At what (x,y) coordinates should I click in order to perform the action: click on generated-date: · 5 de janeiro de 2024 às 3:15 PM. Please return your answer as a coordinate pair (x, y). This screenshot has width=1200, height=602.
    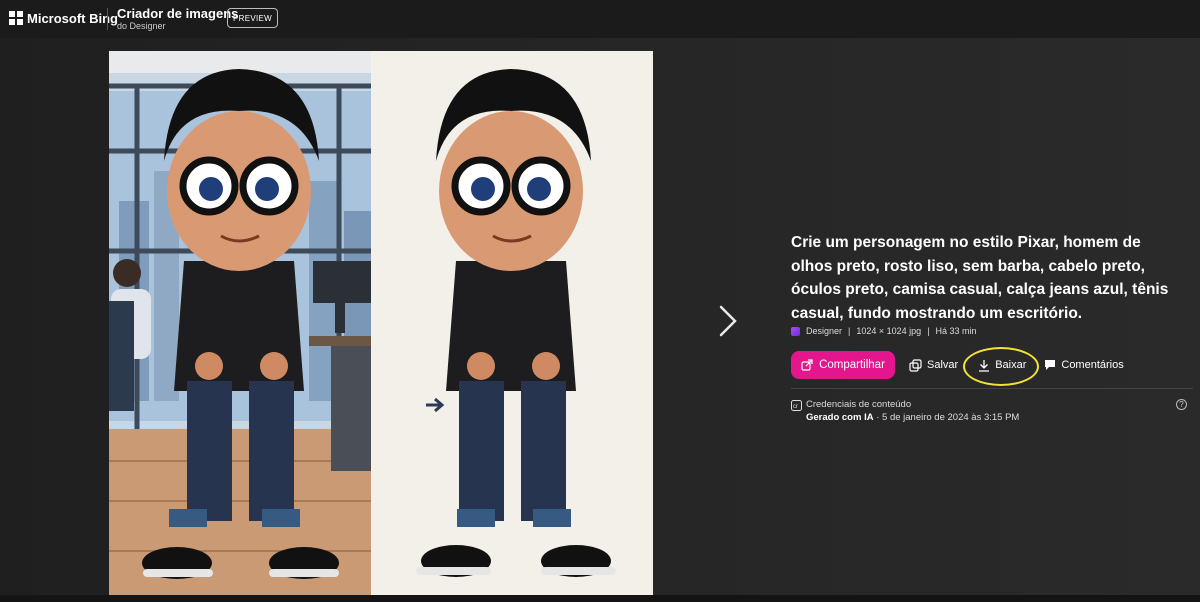
    Looking at the image, I should click on (948, 417).